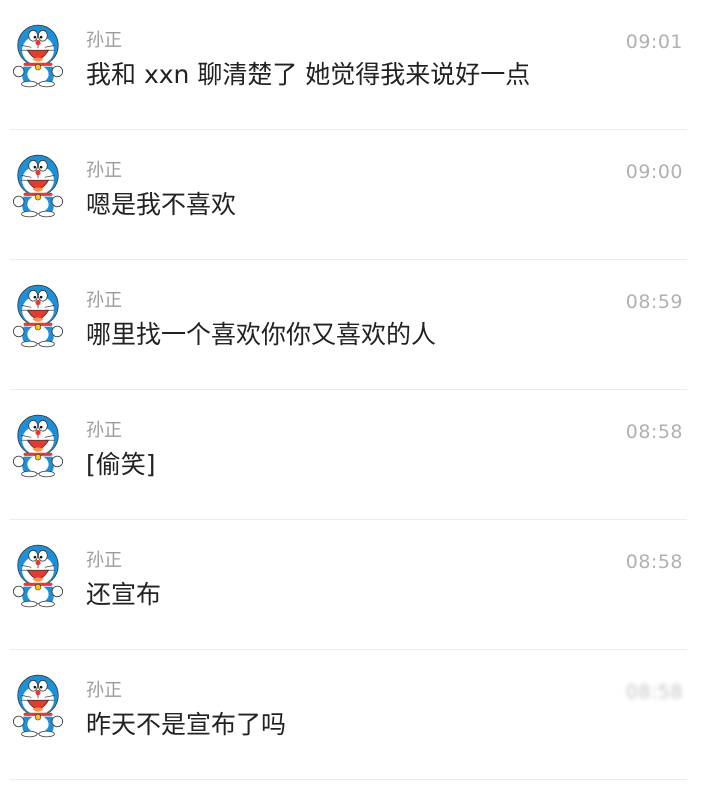 This screenshot has width=701, height=785. Describe the element at coordinates (308, 74) in the screenshot. I see `message-text: 我和 xxn 聊清楚了 她觉得我来说好一点` at that location.